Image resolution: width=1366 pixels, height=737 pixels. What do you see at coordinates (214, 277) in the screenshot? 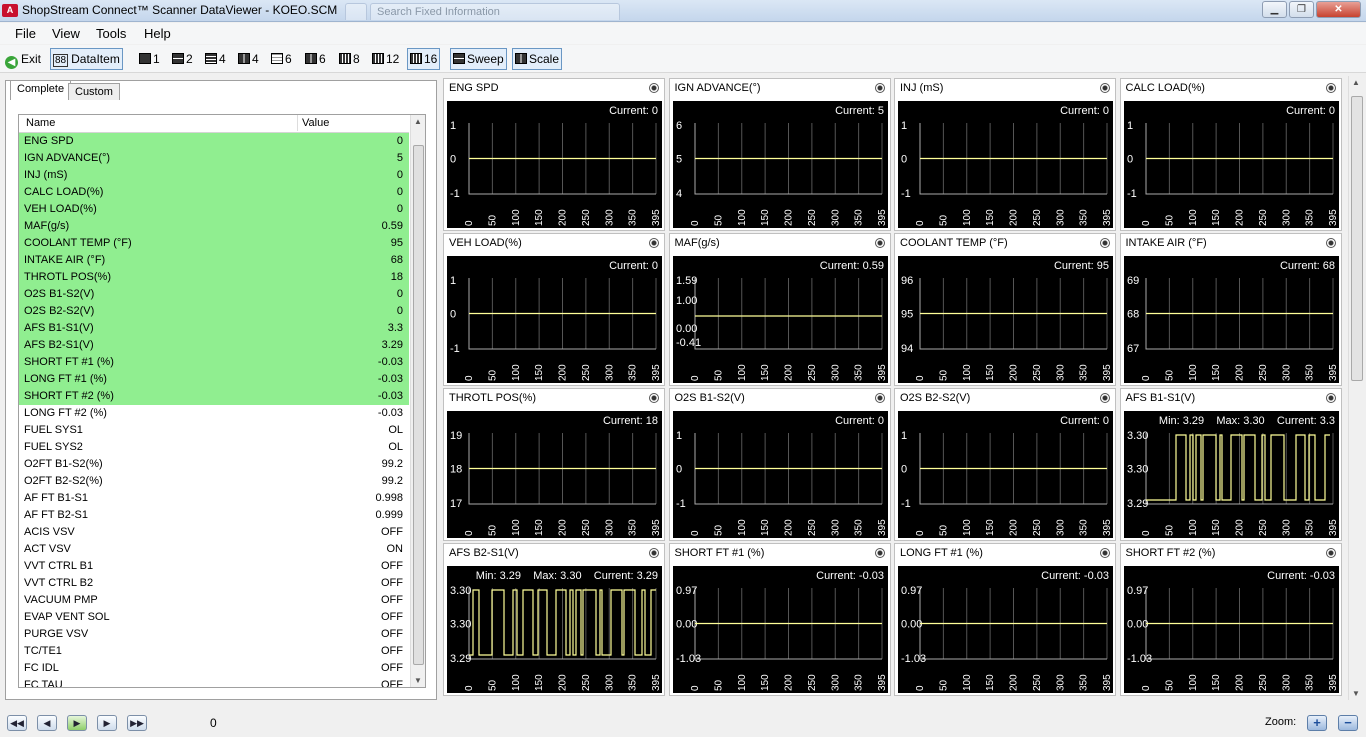
I see `list-item: THROTL POS(%) 18` at bounding box center [214, 277].